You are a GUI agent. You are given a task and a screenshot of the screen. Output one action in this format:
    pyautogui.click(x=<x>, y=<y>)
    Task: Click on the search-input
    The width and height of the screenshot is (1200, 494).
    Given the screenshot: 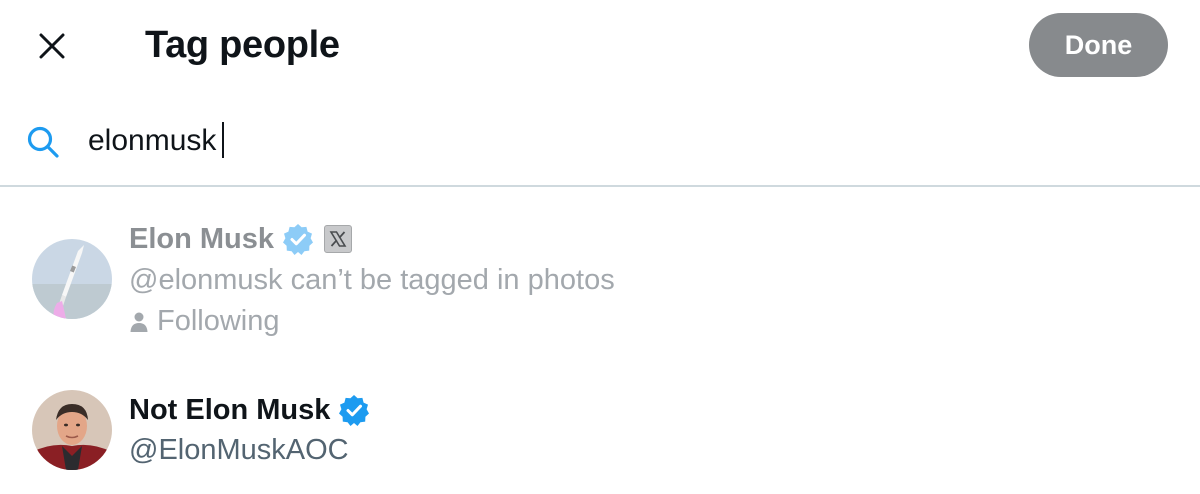 What is the action you would take?
    pyautogui.click(x=628, y=141)
    